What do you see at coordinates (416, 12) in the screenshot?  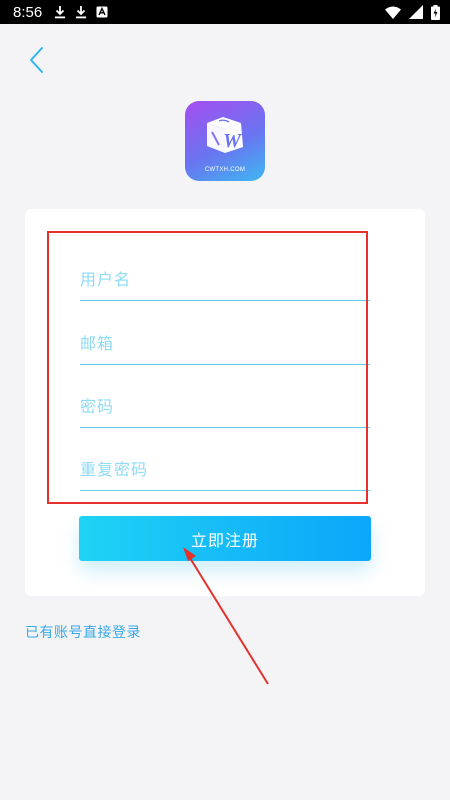 I see `signal-icon` at bounding box center [416, 12].